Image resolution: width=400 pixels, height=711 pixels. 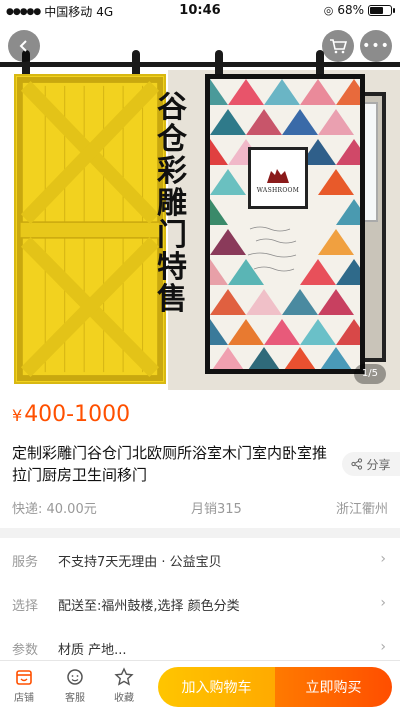 What do you see at coordinates (328, 10) in the screenshot?
I see `orientation-lock-icon: ◎` at bounding box center [328, 10].